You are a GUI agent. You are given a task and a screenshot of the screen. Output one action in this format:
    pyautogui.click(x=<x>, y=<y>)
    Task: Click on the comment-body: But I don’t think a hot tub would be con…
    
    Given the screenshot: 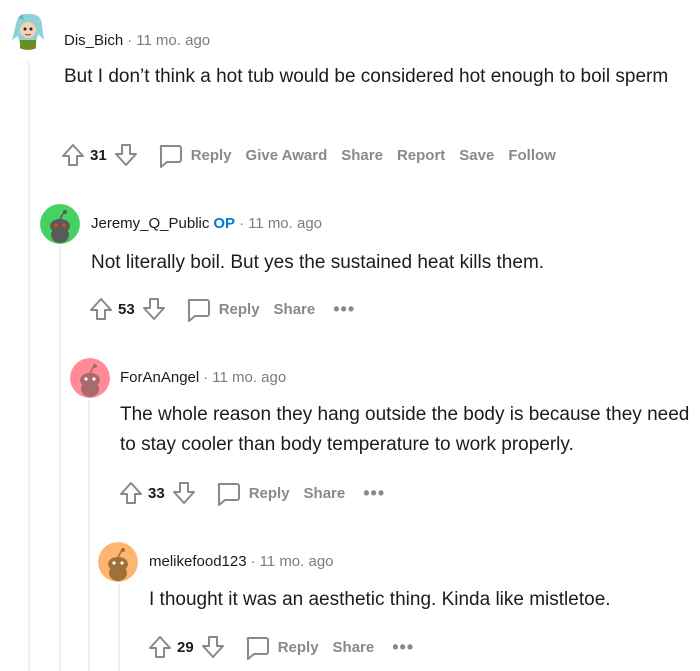 What is the action you would take?
    pyautogui.click(x=366, y=76)
    